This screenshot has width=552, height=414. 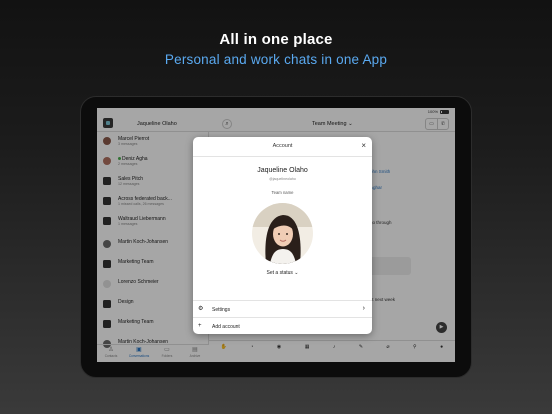 I want to click on sketch-icon: ✎, so click(x=361, y=347).